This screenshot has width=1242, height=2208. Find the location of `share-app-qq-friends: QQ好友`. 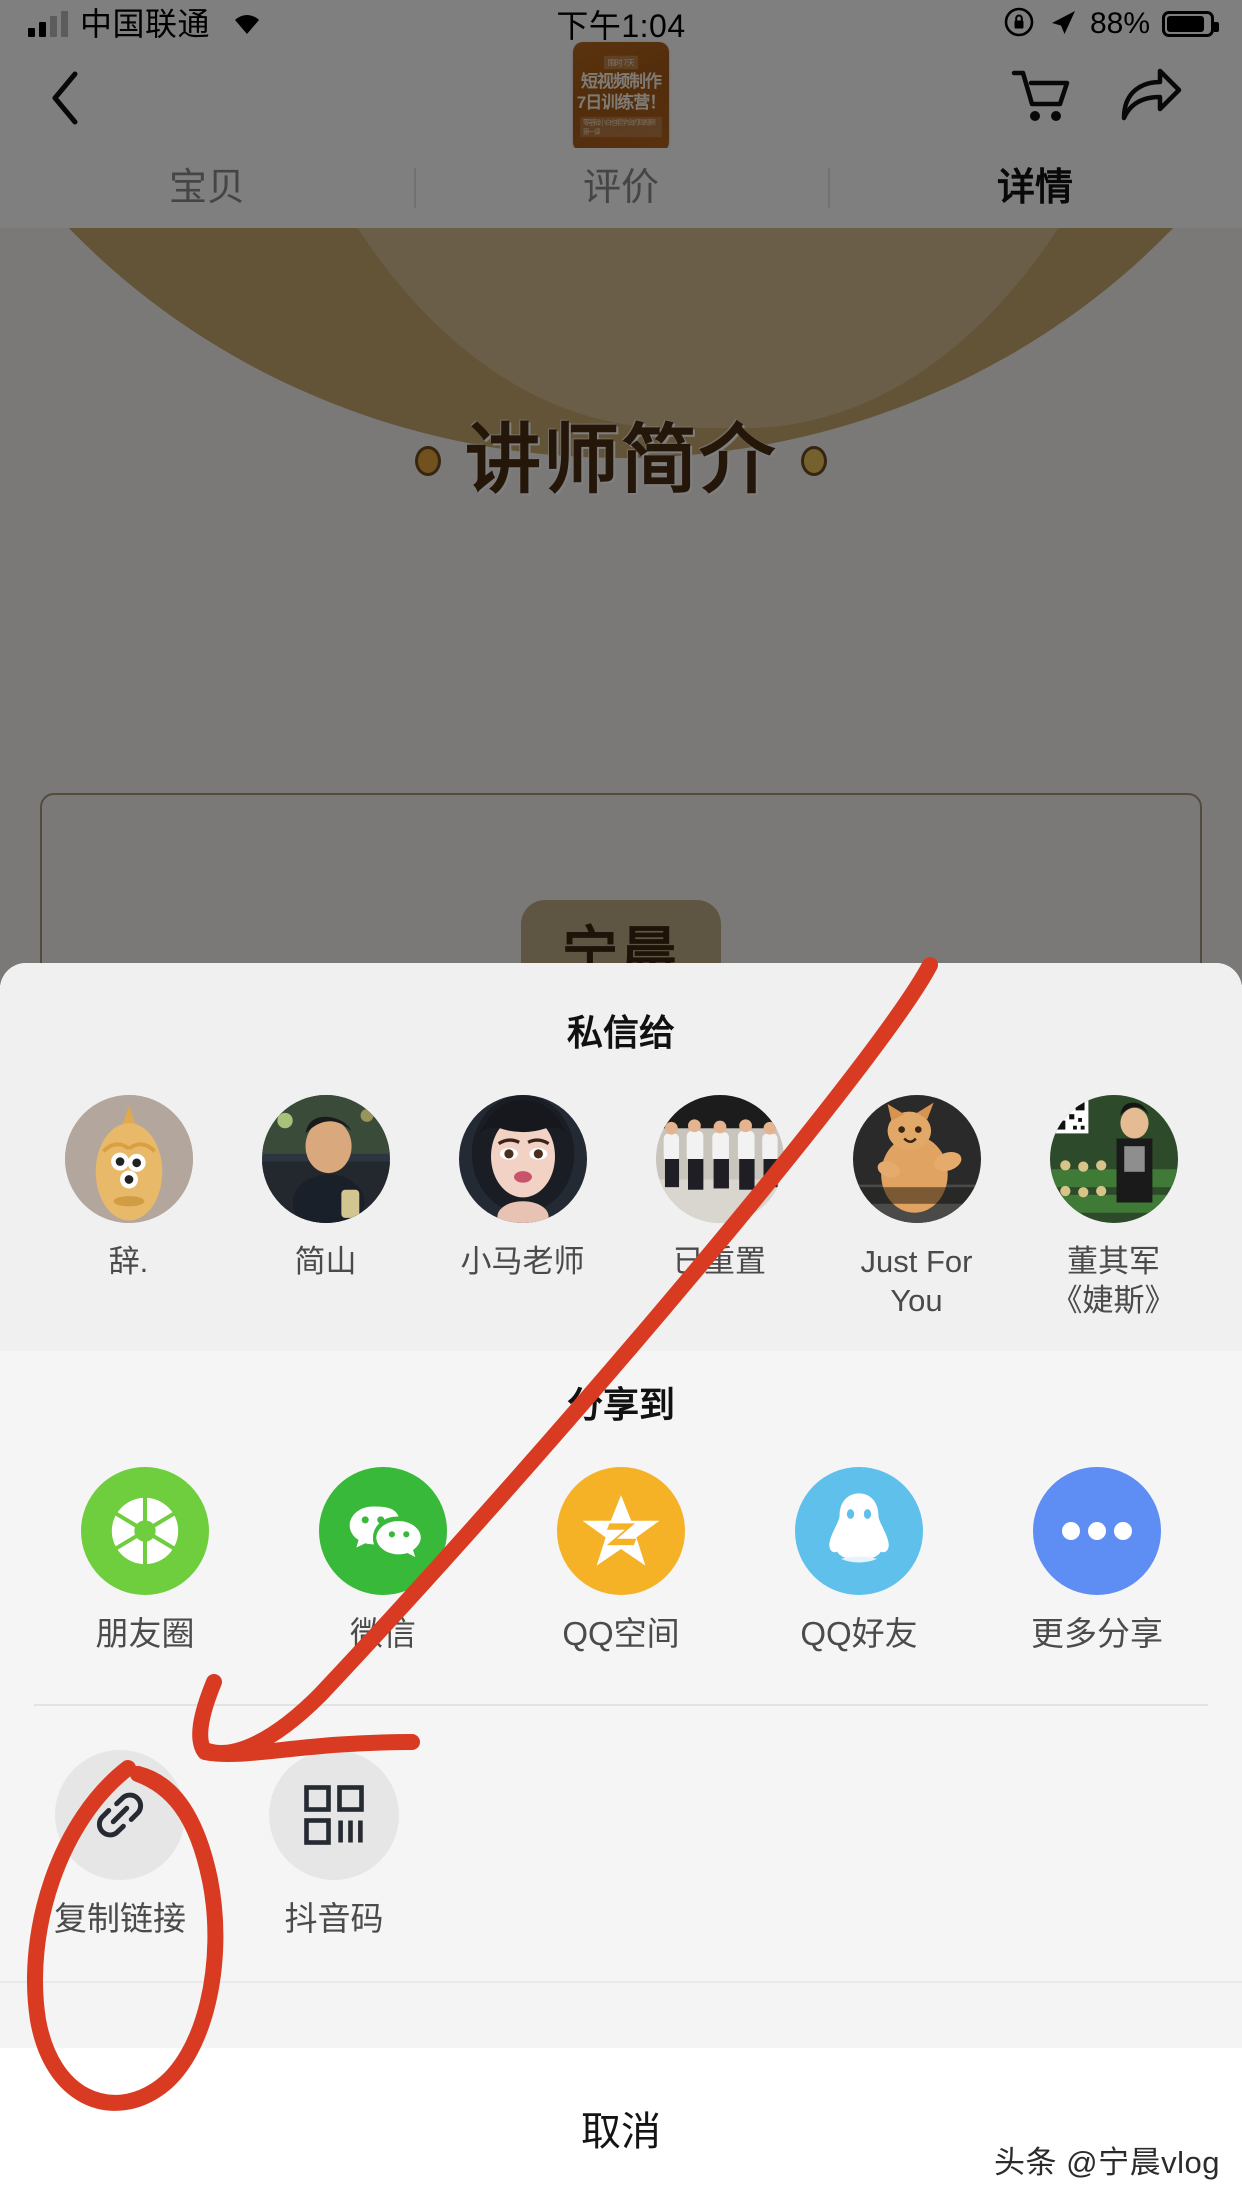

share-app-qq-friends: QQ好友 is located at coordinates (859, 1559).